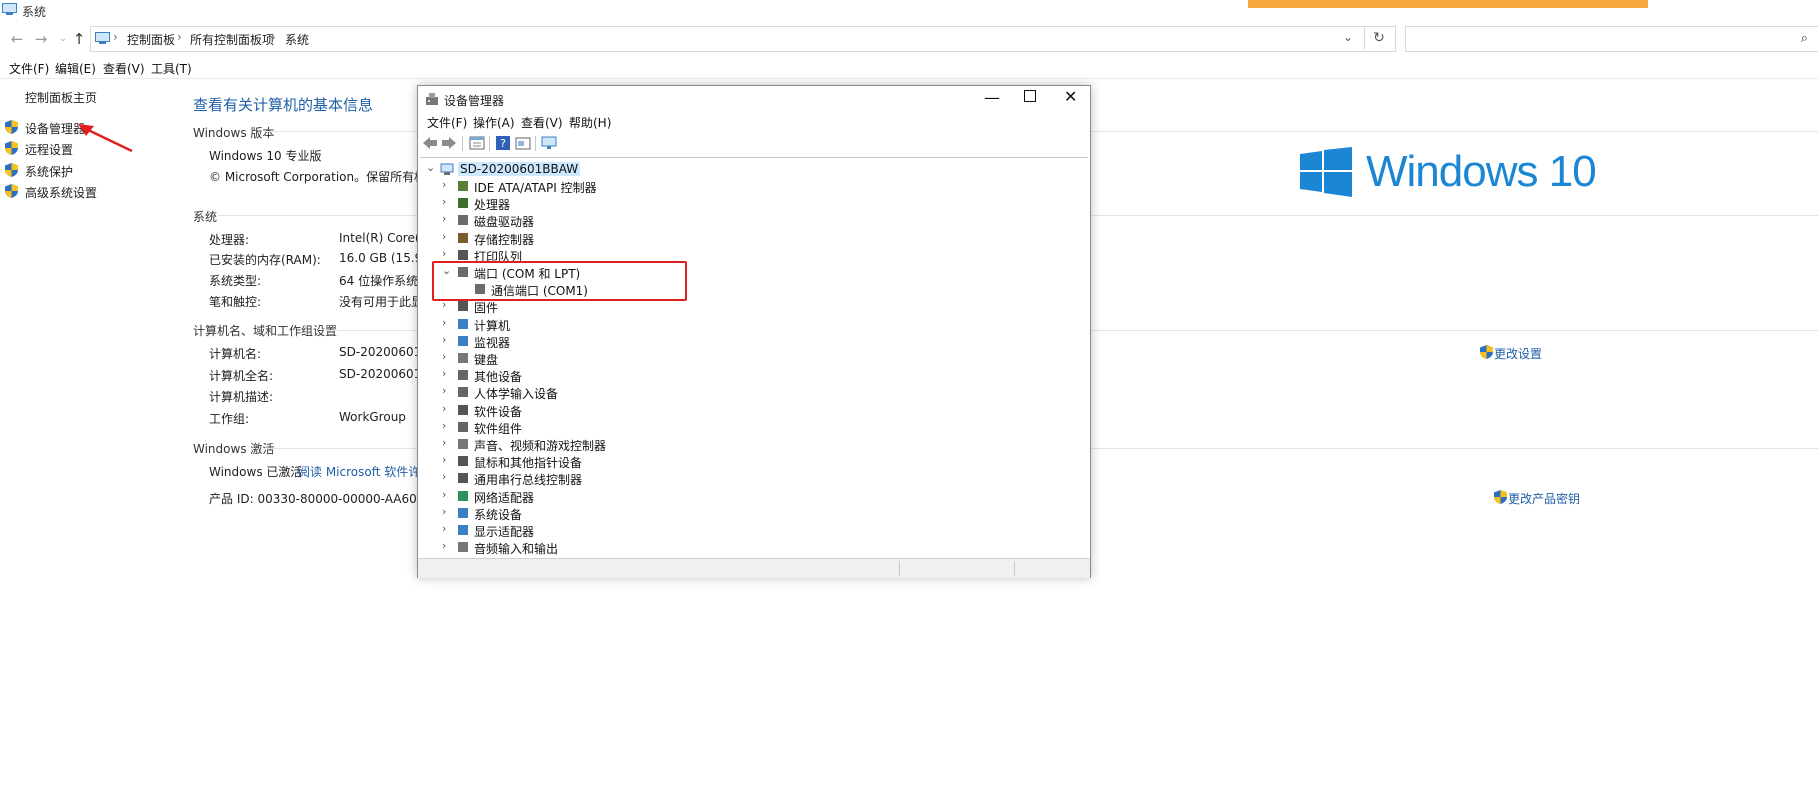 Image resolution: width=1818 pixels, height=808 pixels. I want to click on breadcrumb-control-panel: 控制面板, so click(151, 39).